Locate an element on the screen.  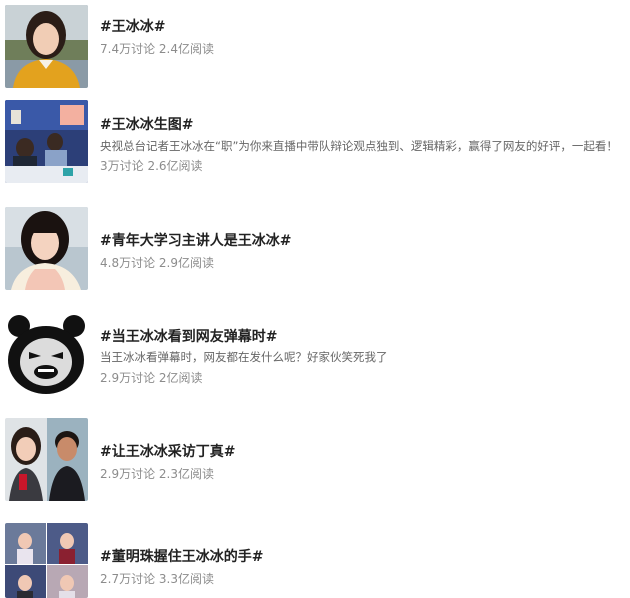
read-count: 2.9亿阅读 is located at coordinates (186, 263).